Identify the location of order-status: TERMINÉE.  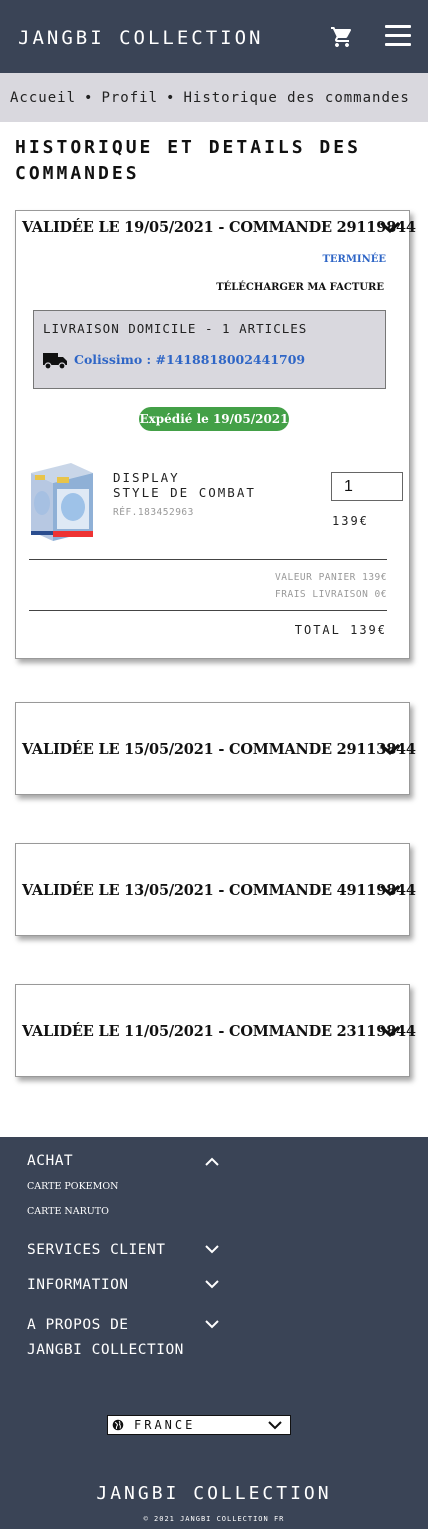
(354, 259).